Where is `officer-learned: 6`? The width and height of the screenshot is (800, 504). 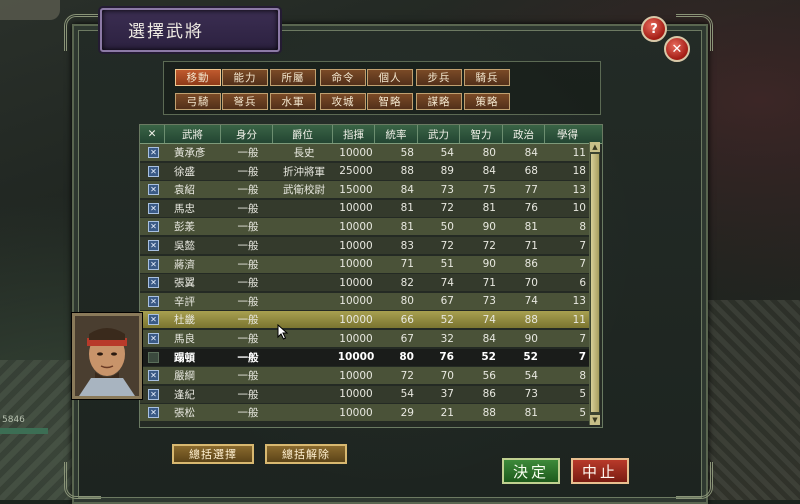 officer-learned: 6 is located at coordinates (582, 282).